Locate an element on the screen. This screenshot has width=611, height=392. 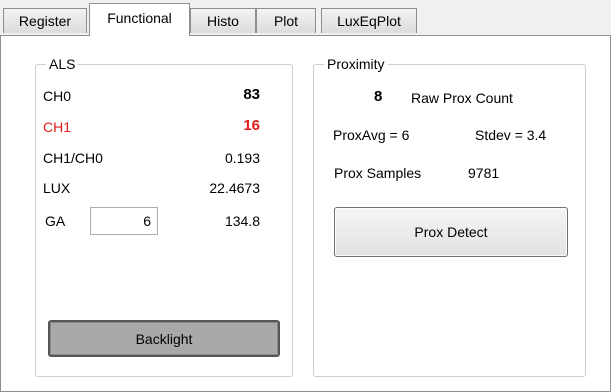
ga-label: GA is located at coordinates (55, 221).